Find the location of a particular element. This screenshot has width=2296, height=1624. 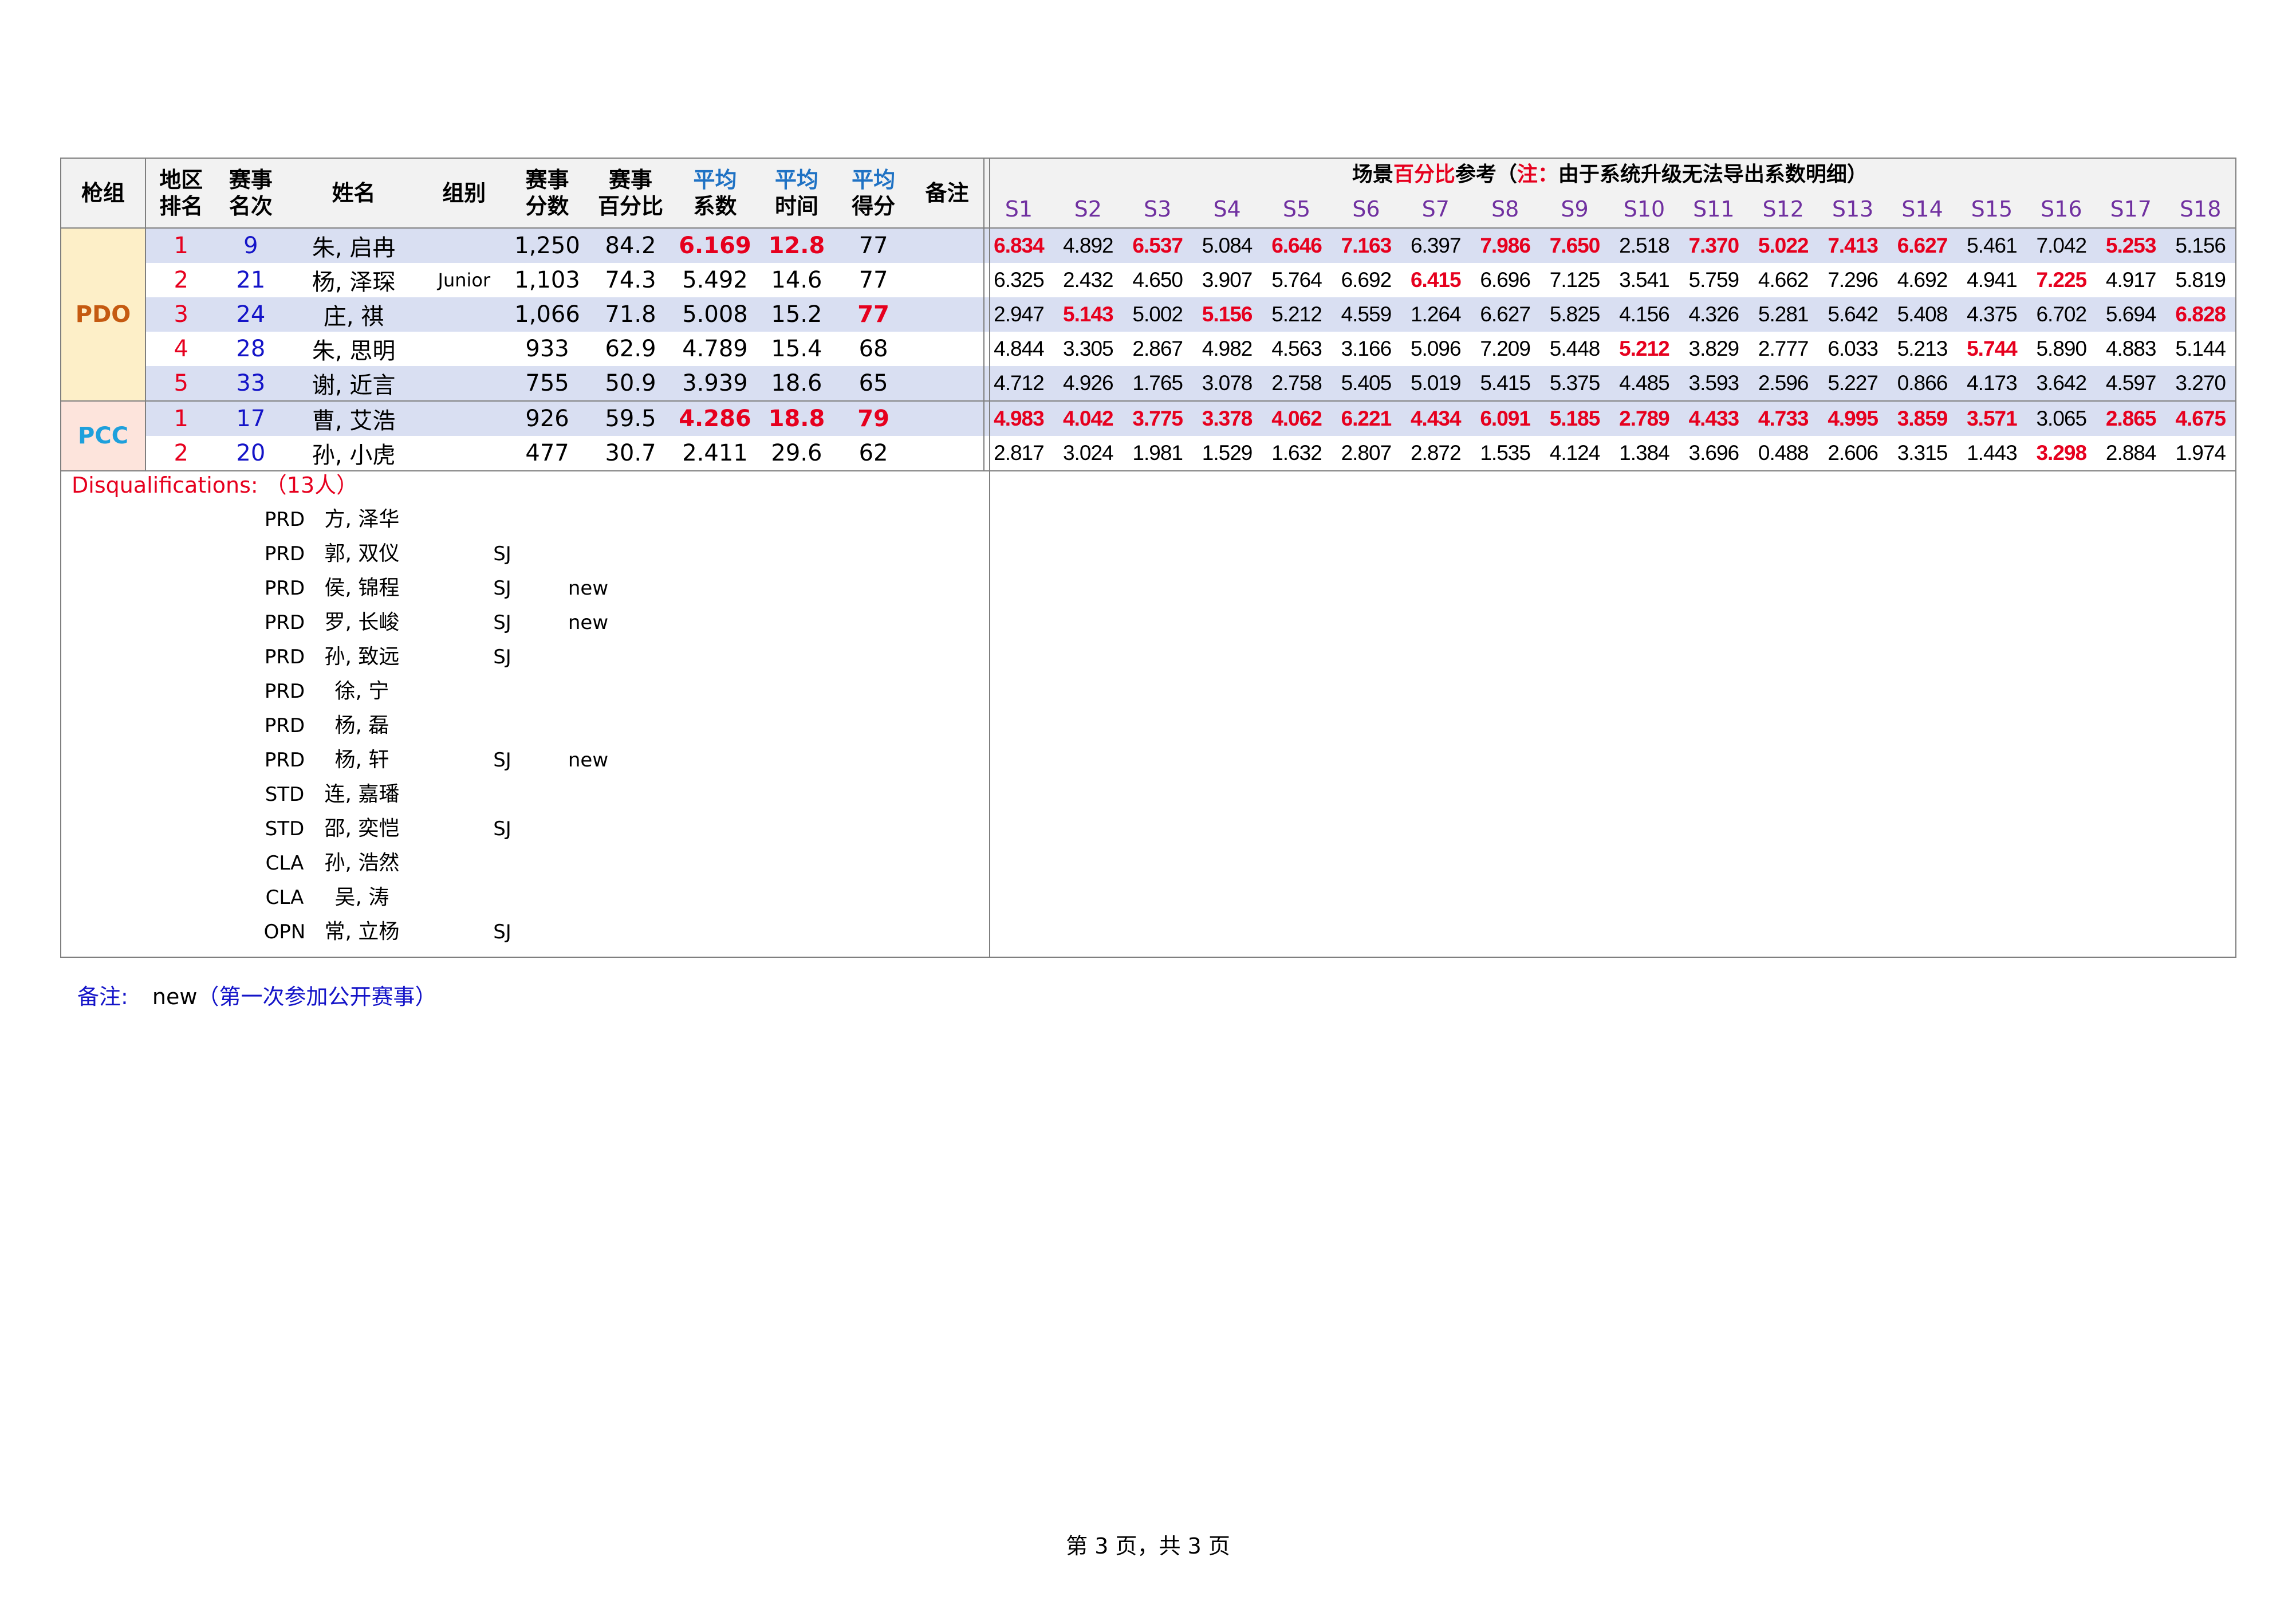

stage-percent-s11: 3.696 is located at coordinates (1714, 453).